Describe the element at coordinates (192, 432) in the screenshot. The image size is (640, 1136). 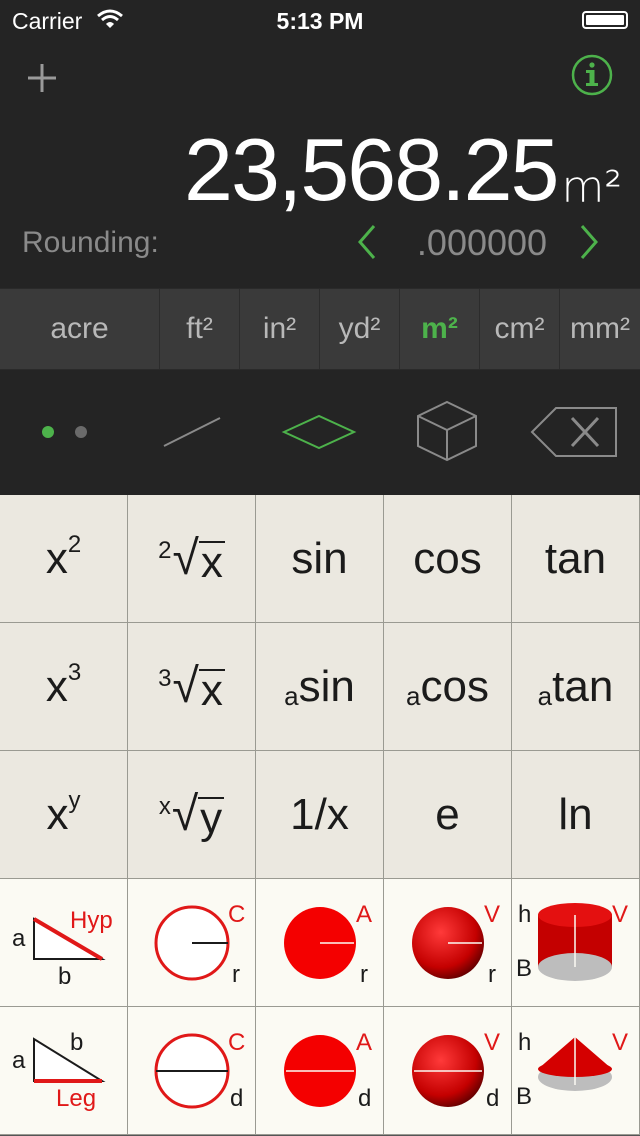
I see `line-icon` at that location.